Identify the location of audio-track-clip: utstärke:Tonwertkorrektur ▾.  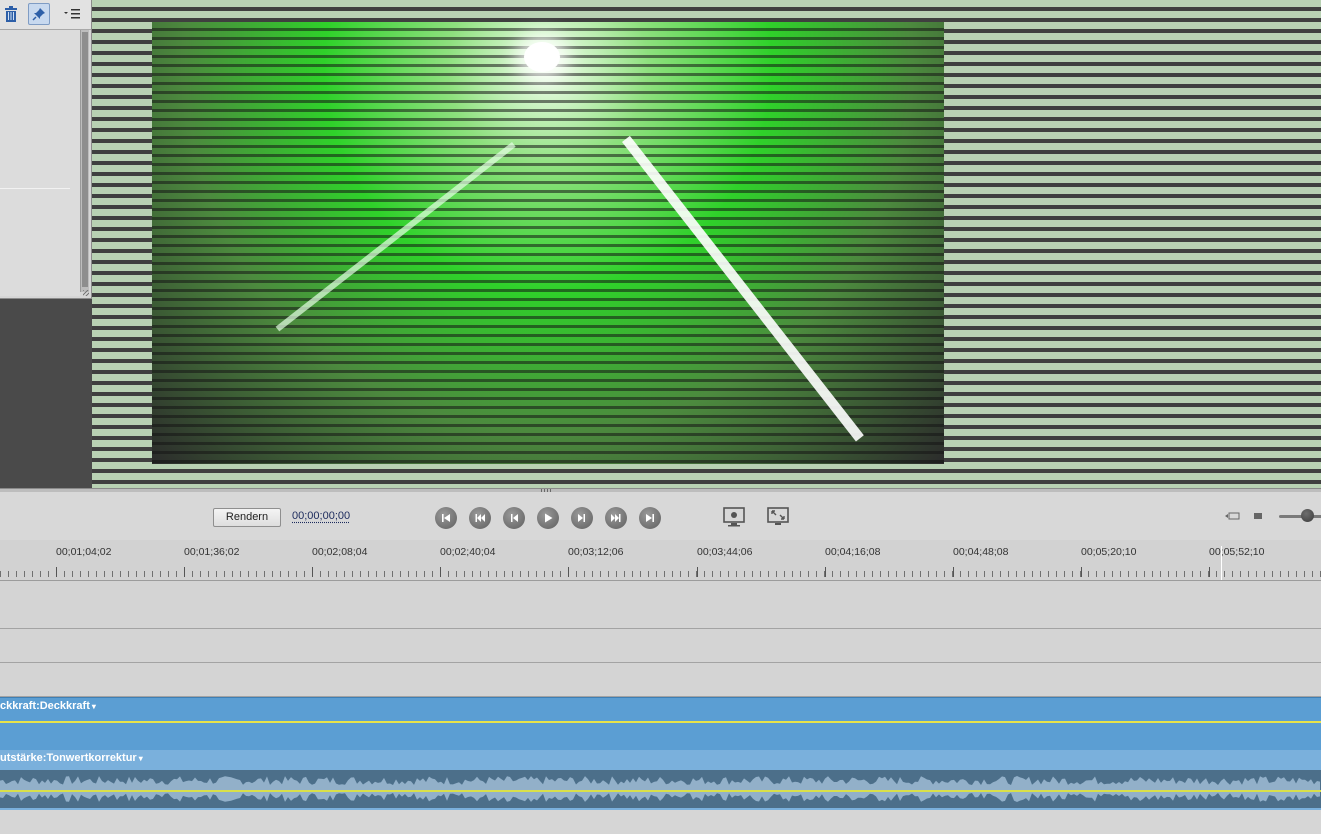
(660, 780).